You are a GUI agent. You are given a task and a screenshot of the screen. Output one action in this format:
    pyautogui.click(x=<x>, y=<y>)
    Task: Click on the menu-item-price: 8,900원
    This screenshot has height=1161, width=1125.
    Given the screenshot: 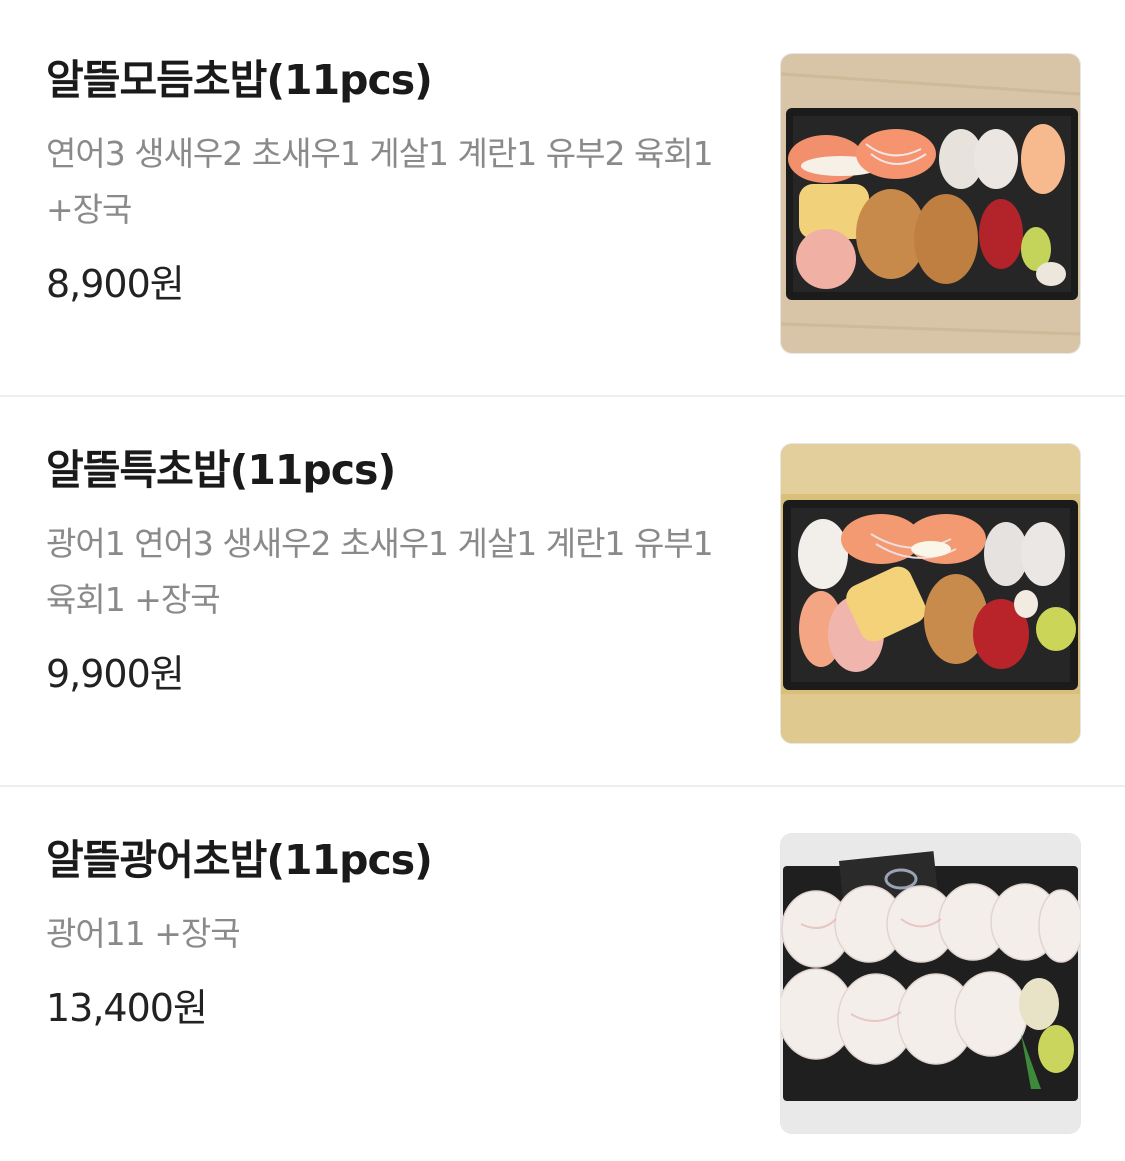 What is the action you would take?
    pyautogui.click(x=115, y=284)
    